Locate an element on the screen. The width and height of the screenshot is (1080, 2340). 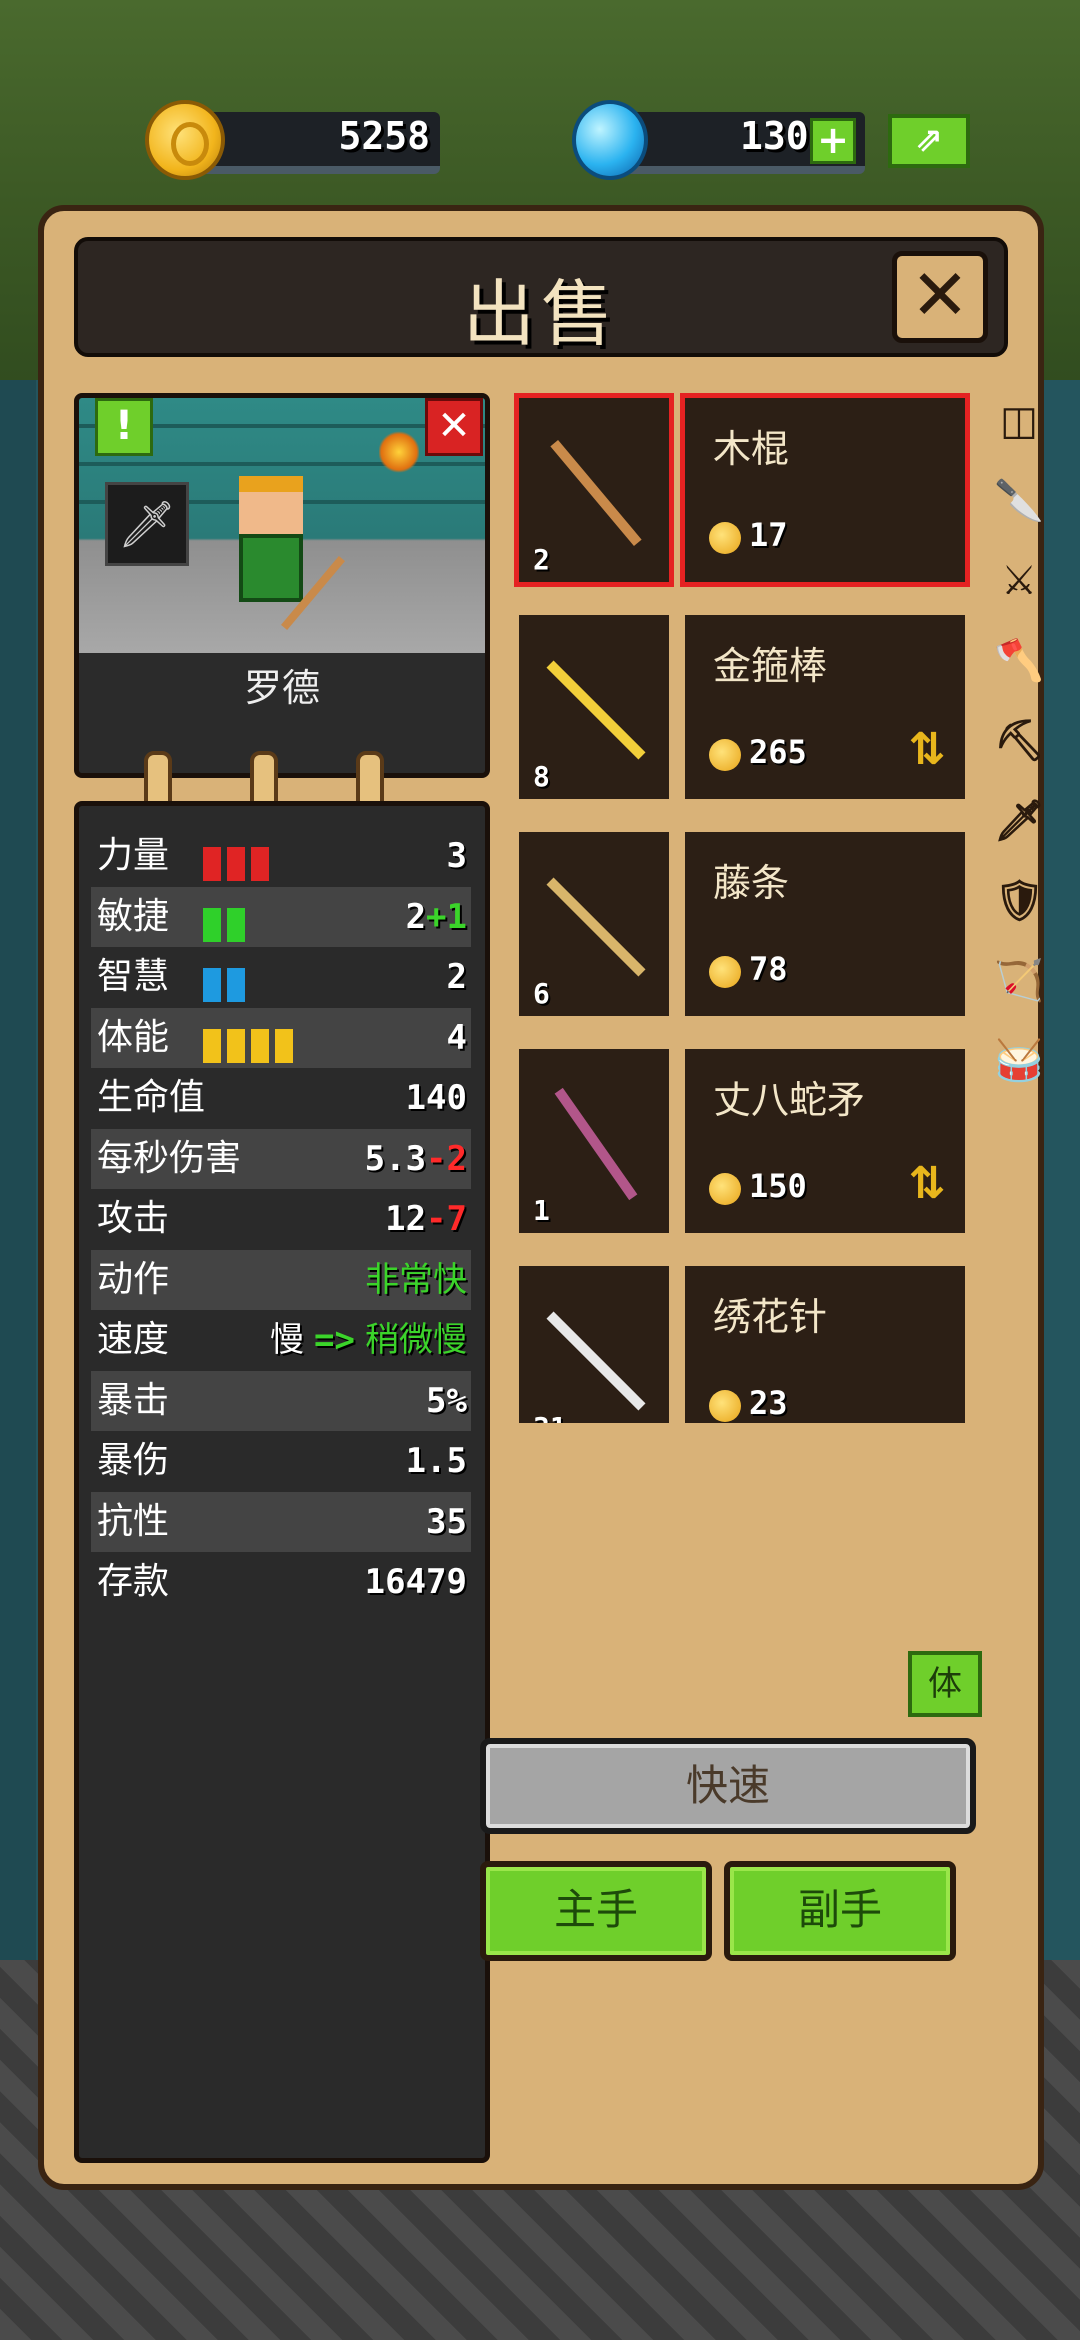
item-name: 丈八蛇矛 is located at coordinates (789, 1100).